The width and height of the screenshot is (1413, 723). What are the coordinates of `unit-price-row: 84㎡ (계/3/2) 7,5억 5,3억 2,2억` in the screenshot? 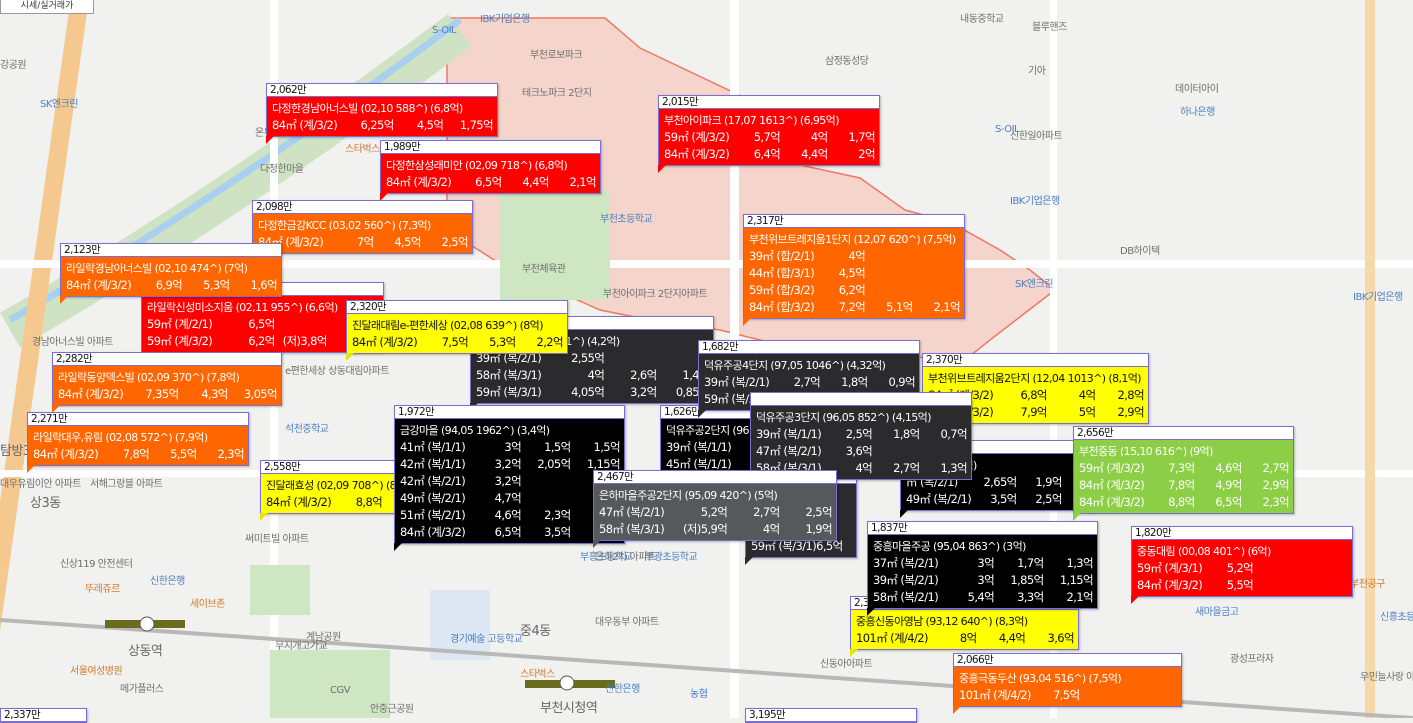 It's located at (458, 342).